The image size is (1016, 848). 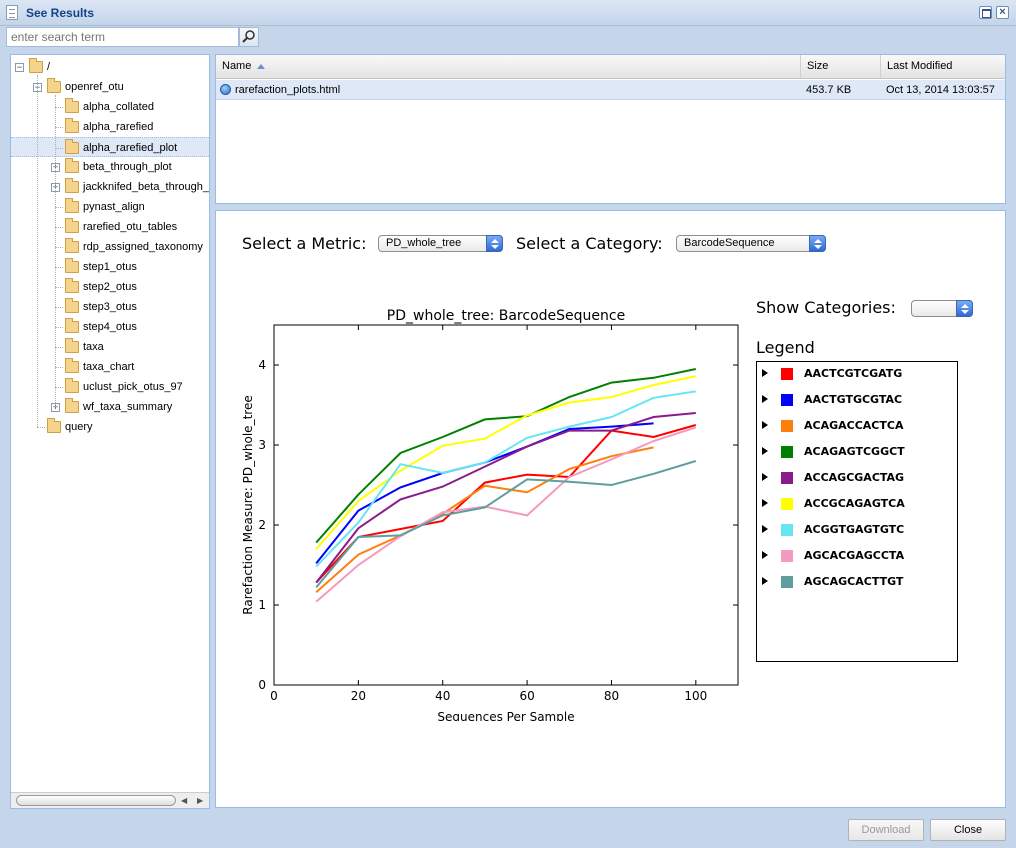 I want to click on tree-node-root: − /, so click(x=110, y=67).